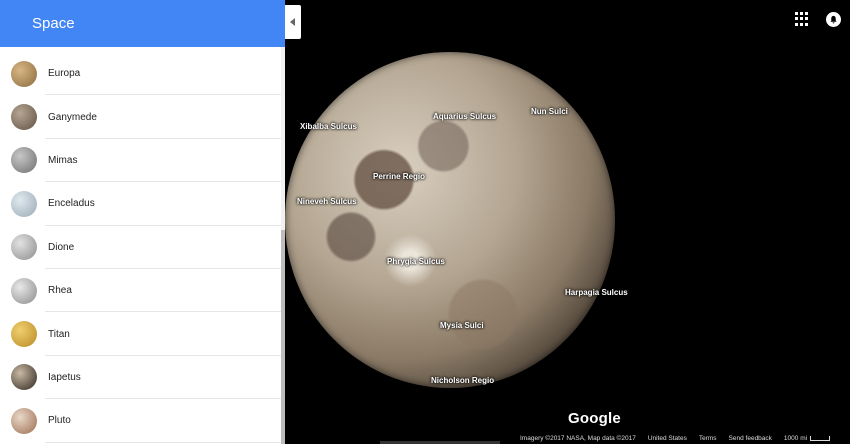  I want to click on map-label-nun-sulci: Nun Sulci, so click(549, 111).